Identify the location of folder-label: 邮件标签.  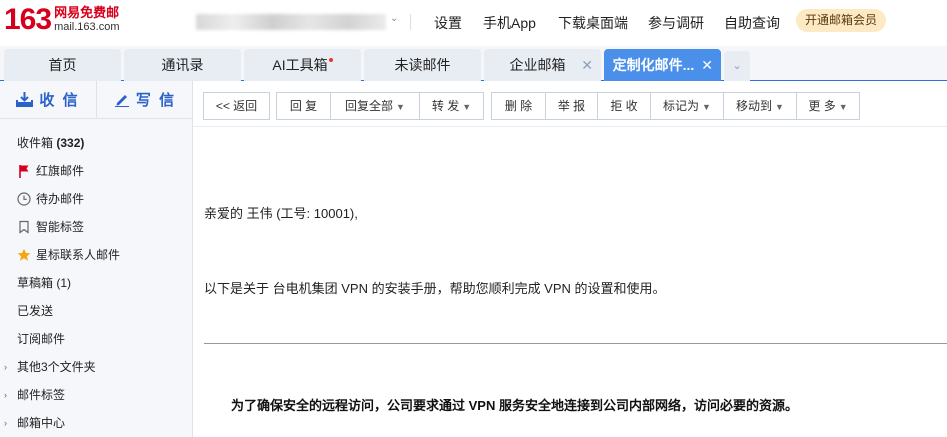
(41, 395).